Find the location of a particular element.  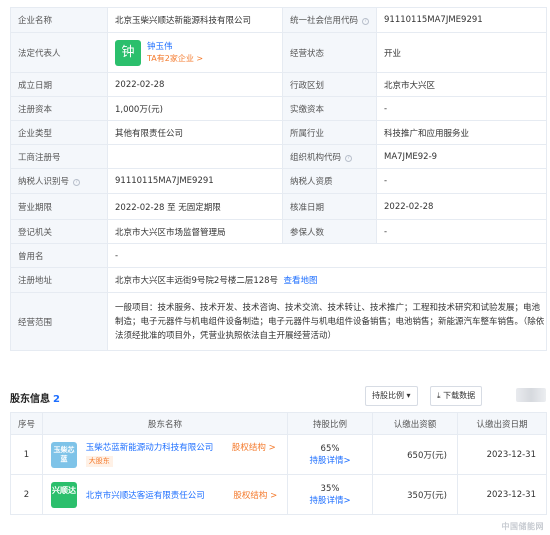

est-date-value: 2022-02-28 is located at coordinates (195, 84).